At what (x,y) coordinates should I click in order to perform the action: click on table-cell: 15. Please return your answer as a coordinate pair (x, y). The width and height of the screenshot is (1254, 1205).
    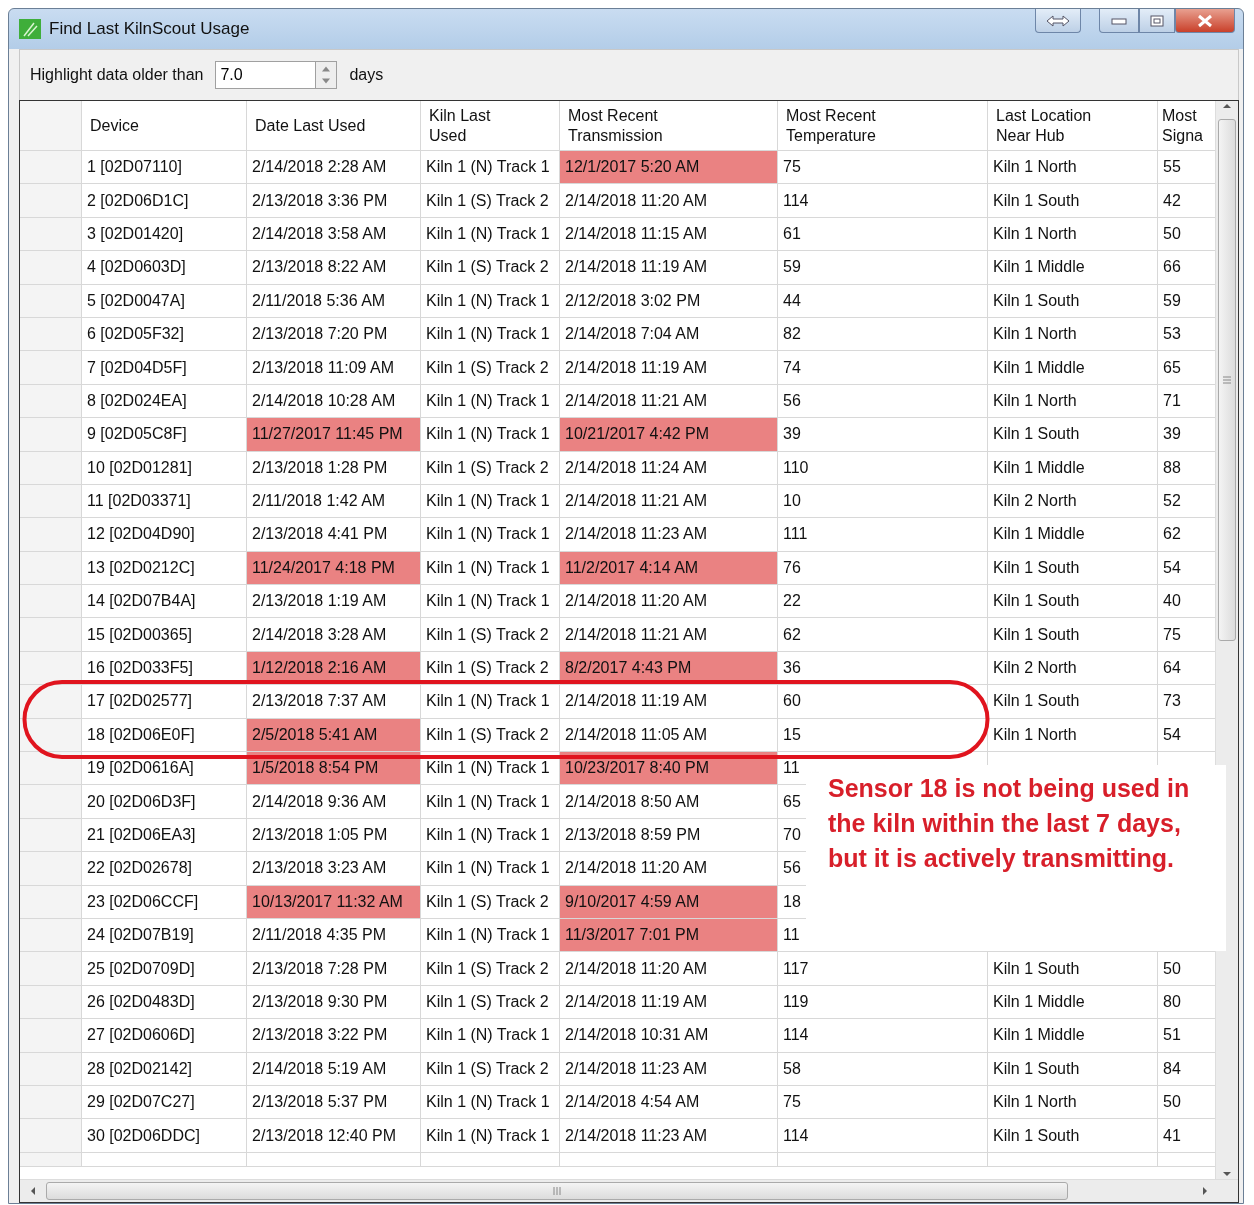
    Looking at the image, I should click on (883, 735).